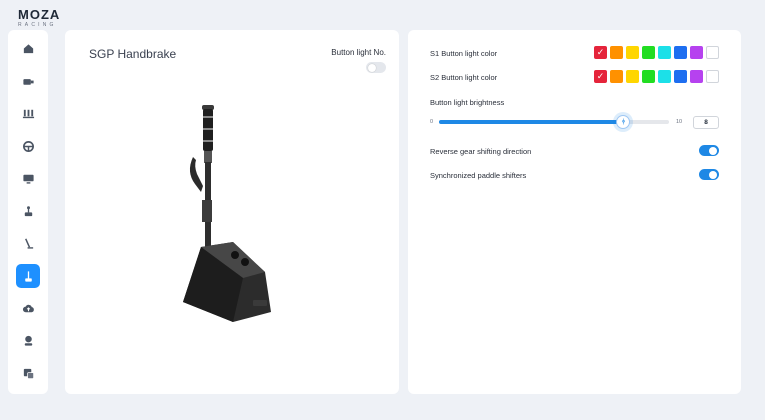 This screenshot has height=420, width=765. I want to click on page-title: SGP Handbrake, so click(133, 54).